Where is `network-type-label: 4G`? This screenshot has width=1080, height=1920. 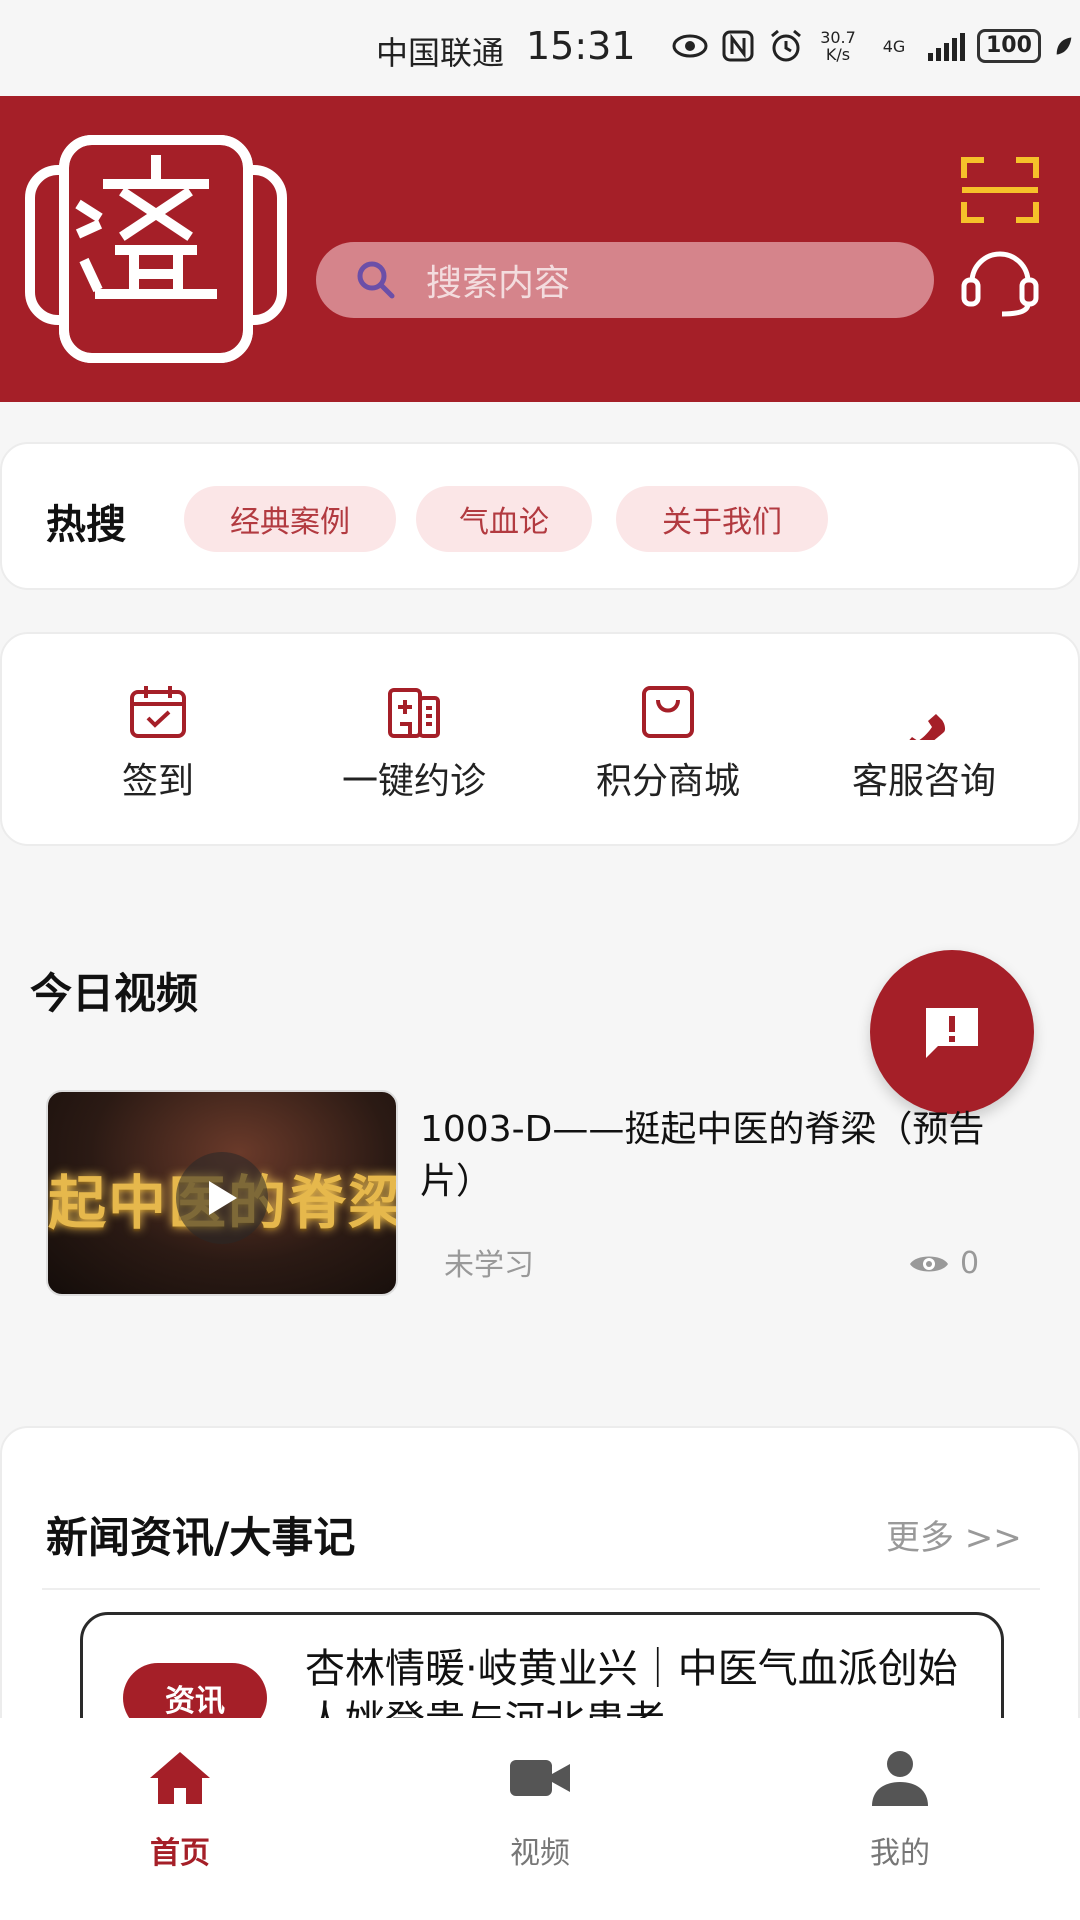 network-type-label: 4G is located at coordinates (894, 46).